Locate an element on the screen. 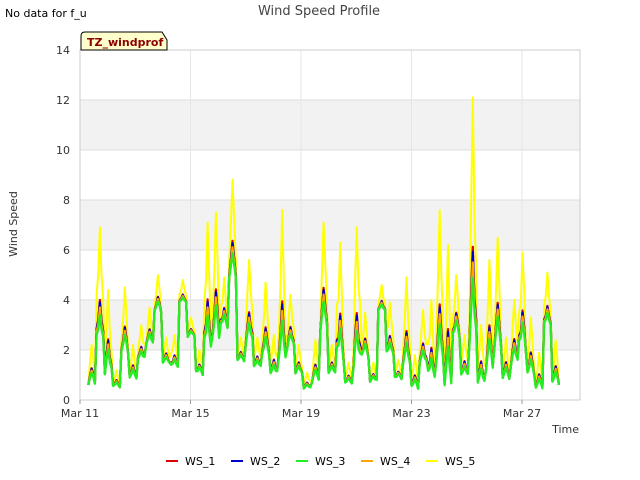 The height and width of the screenshot is (480, 640). legend-item-label: WS_3 is located at coordinates (330, 461).